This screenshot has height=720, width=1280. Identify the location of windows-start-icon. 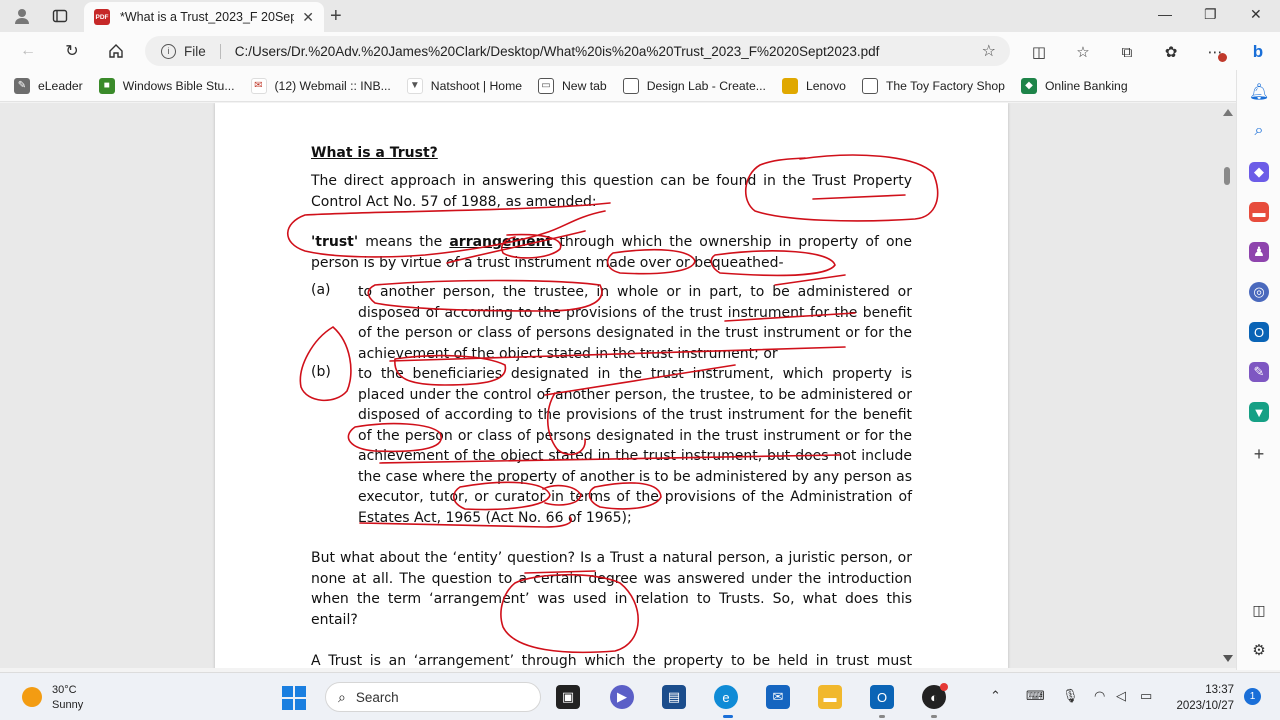
(294, 698).